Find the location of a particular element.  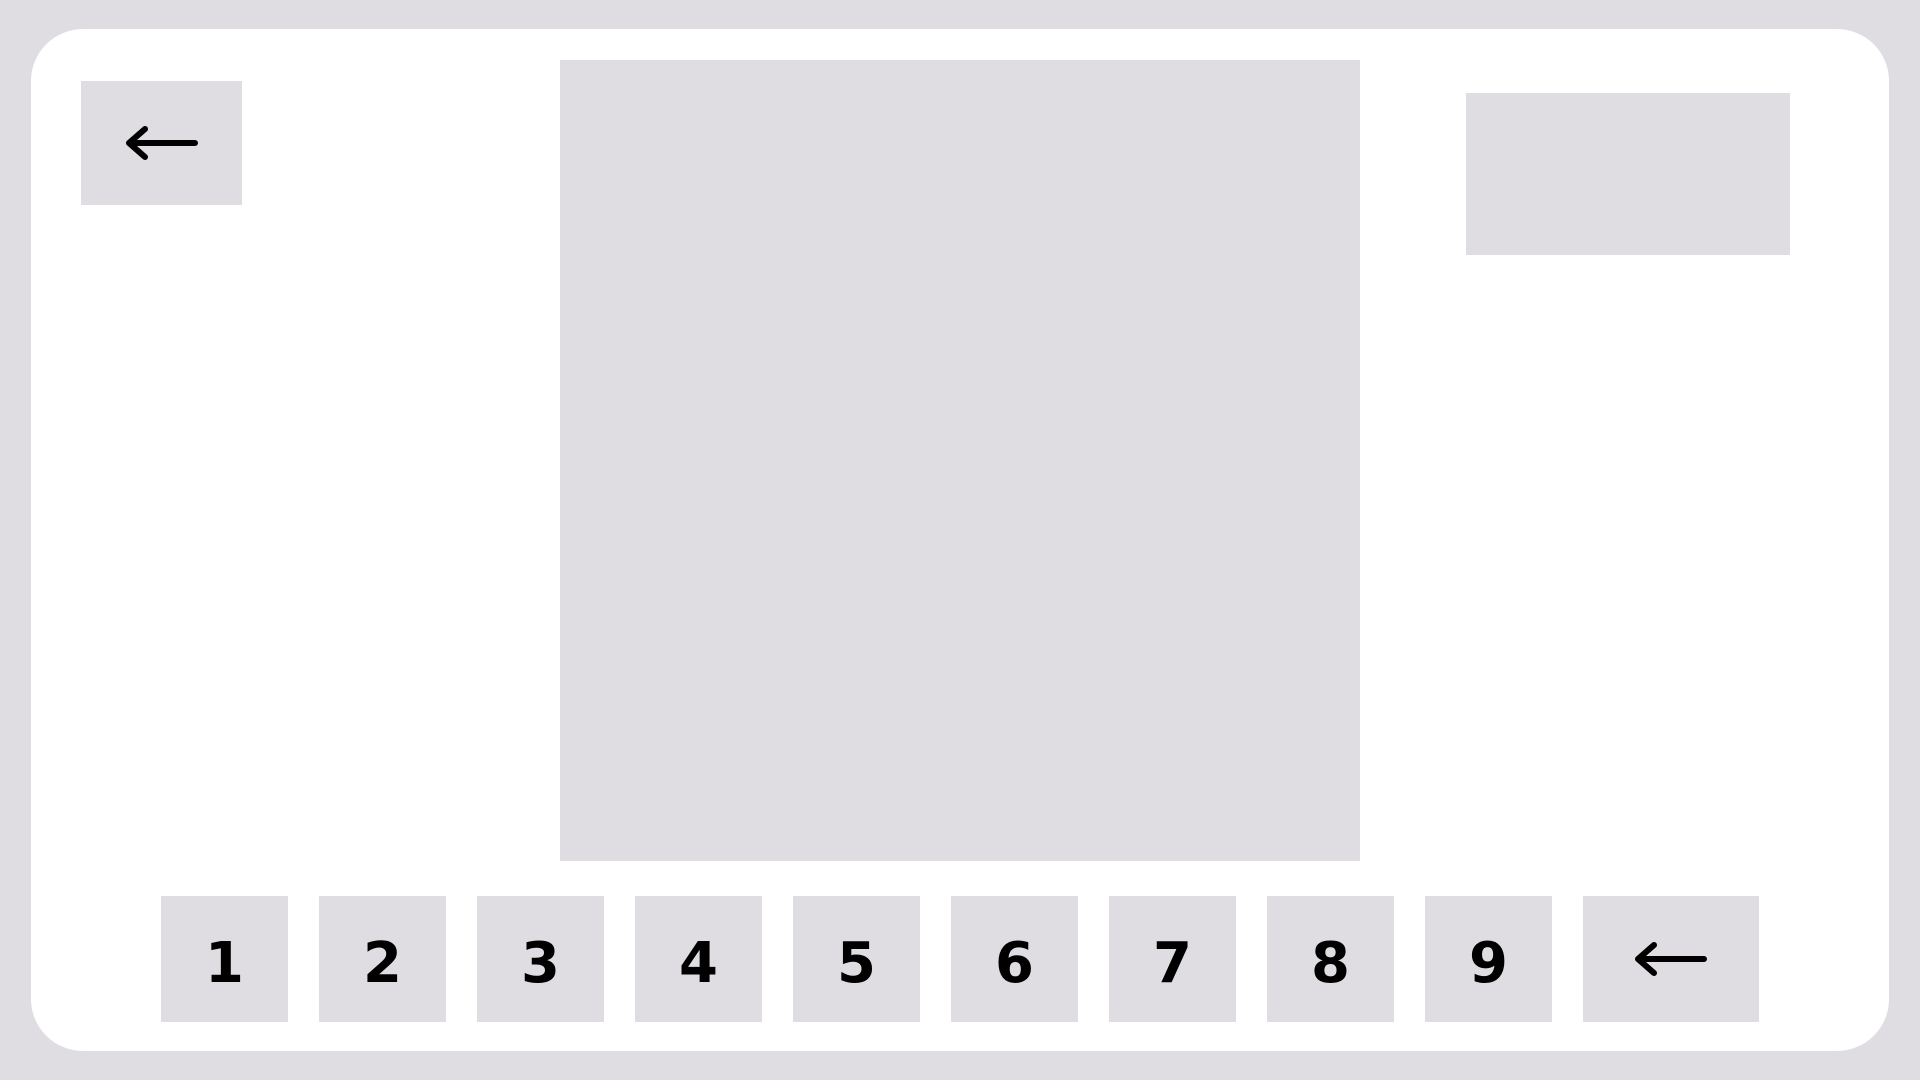

key-label: 6 is located at coordinates (1014, 963).